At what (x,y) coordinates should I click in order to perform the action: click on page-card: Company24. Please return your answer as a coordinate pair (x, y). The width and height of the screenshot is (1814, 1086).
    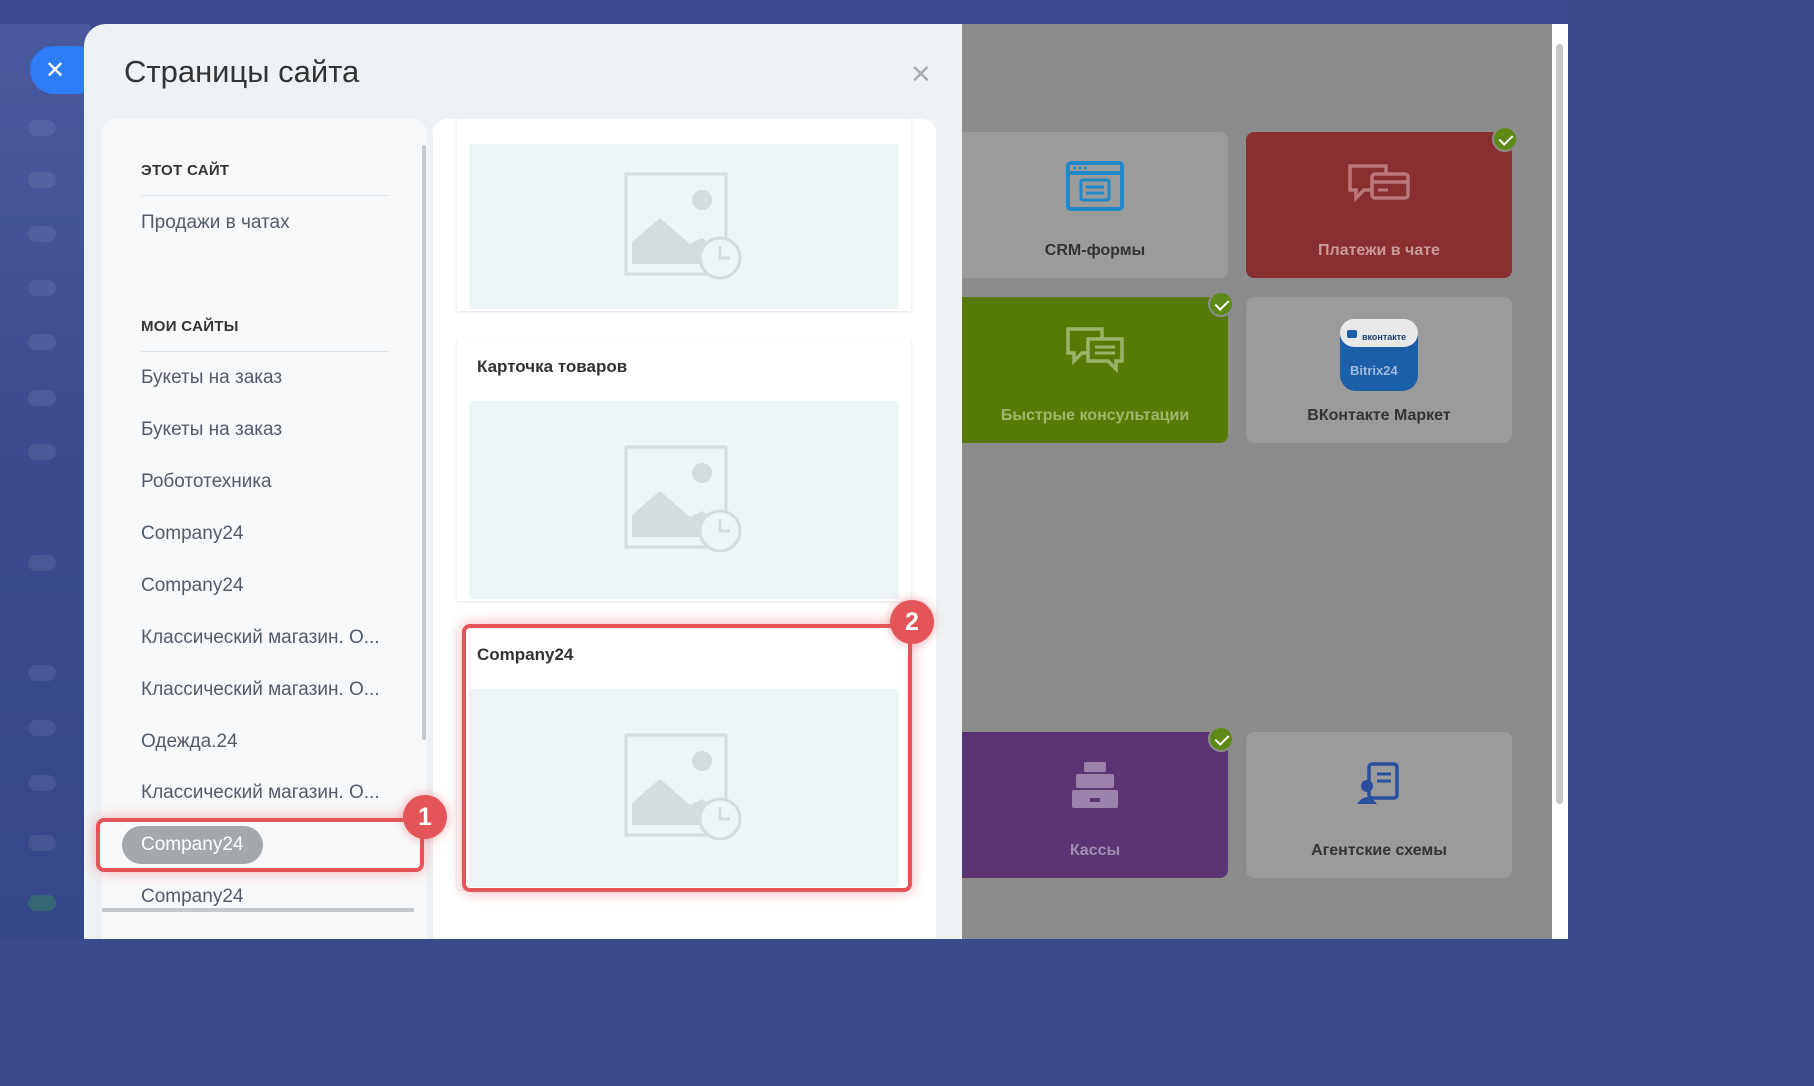
    Looking at the image, I should click on (684, 758).